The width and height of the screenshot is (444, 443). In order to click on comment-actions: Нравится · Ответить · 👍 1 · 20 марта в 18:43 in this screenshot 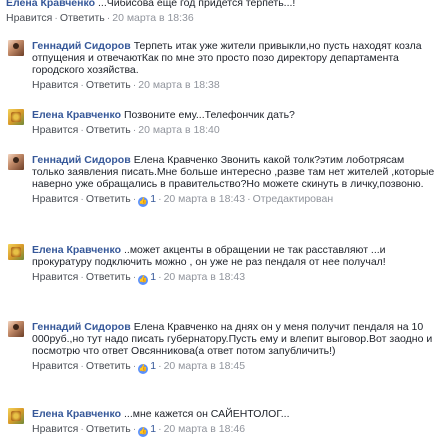, I will do `click(139, 278)`.